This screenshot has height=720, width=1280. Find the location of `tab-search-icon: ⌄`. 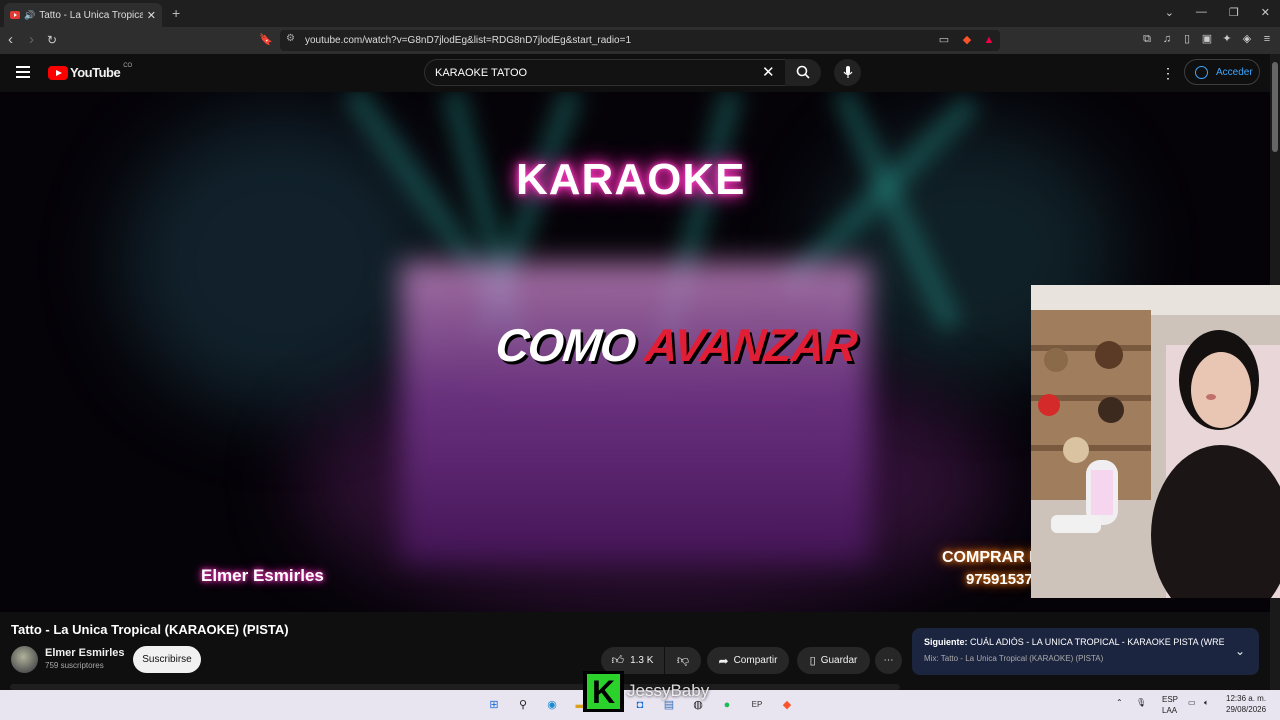

tab-search-icon: ⌄ is located at coordinates (1169, 12).